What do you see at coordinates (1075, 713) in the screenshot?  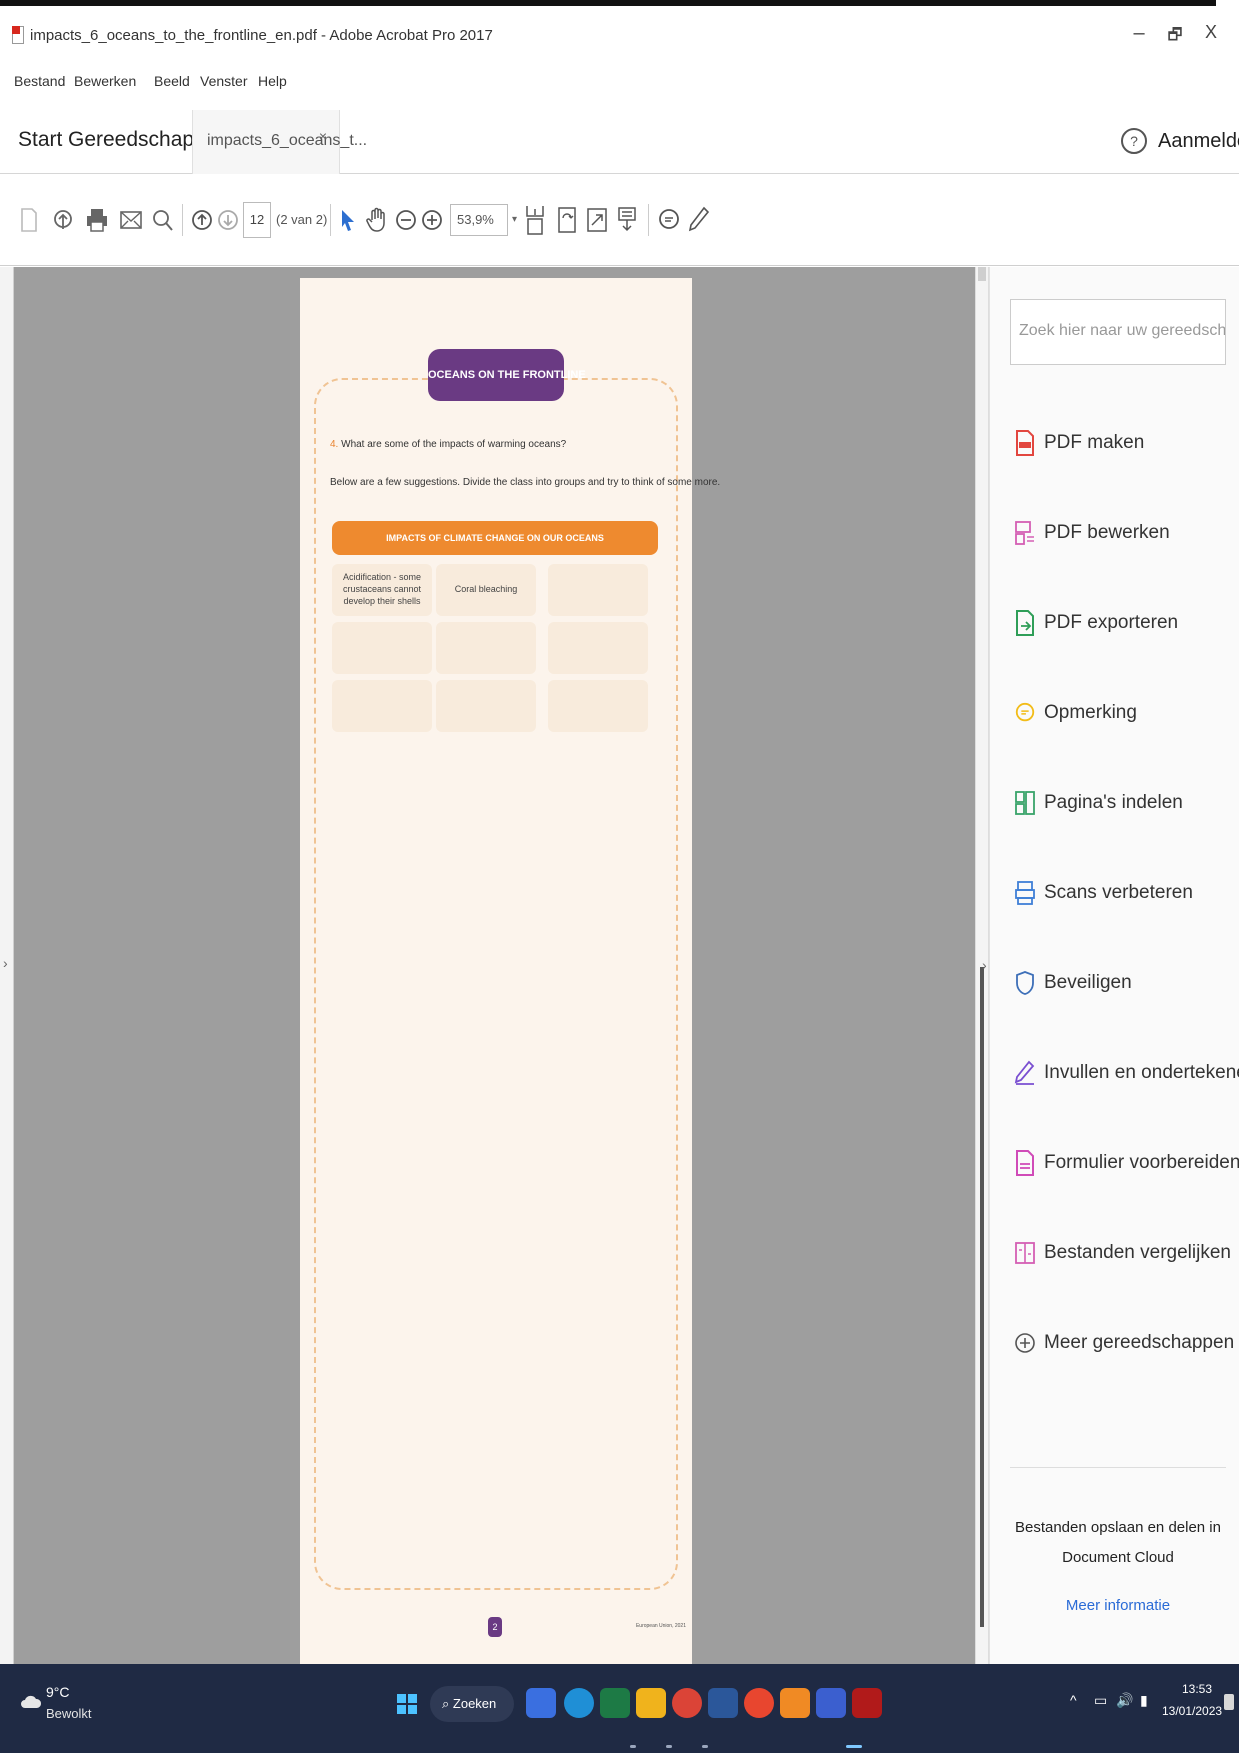 I see `tool-comment: Opmerking` at bounding box center [1075, 713].